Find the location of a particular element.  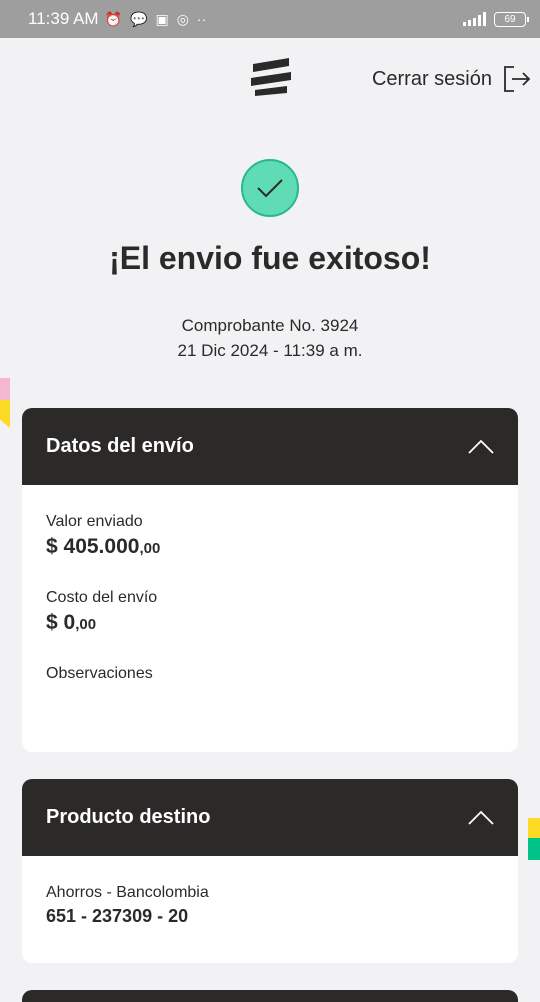

observations-label: Observaciones is located at coordinates (99, 673).